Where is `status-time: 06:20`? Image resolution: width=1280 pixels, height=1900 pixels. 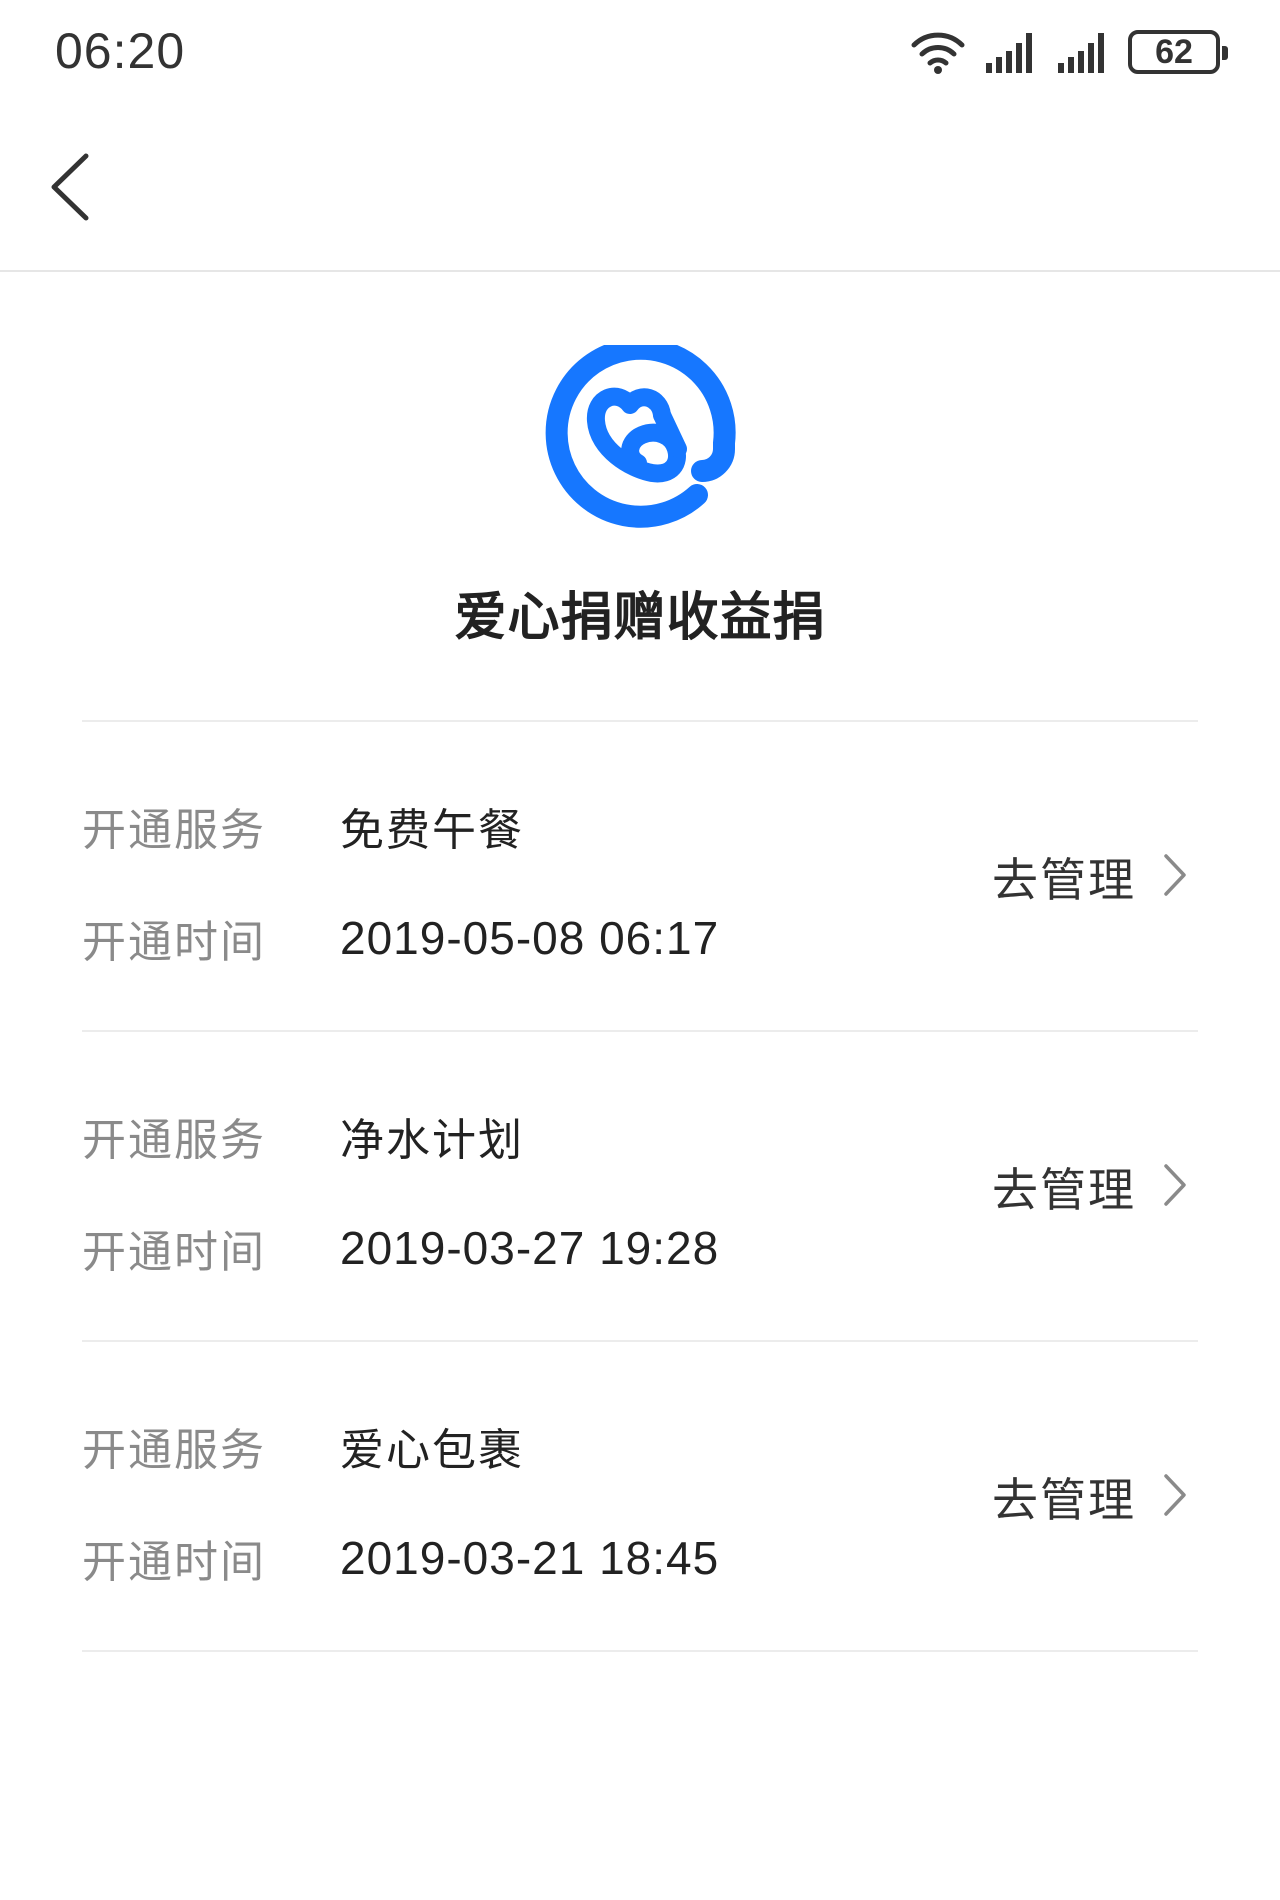 status-time: 06:20 is located at coordinates (120, 51).